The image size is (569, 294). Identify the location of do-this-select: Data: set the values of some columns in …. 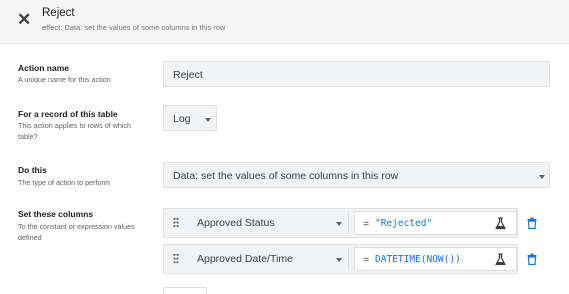
(356, 175).